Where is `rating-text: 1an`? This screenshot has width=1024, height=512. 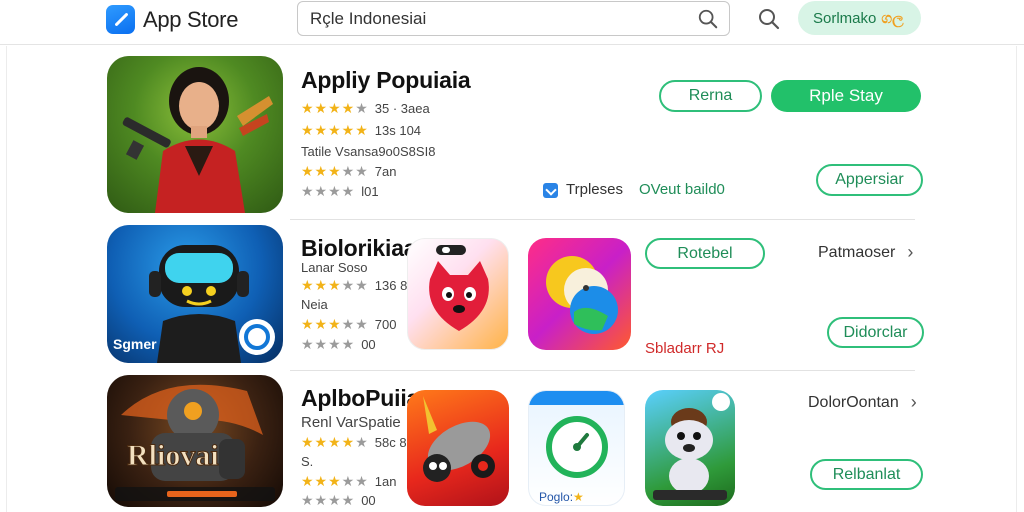 rating-text: 1an is located at coordinates (385, 481).